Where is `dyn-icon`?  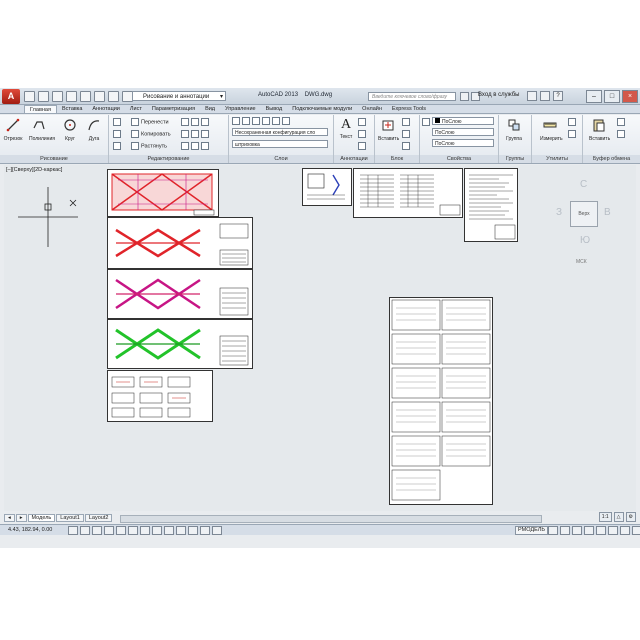 dyn-icon is located at coordinates (169, 530).